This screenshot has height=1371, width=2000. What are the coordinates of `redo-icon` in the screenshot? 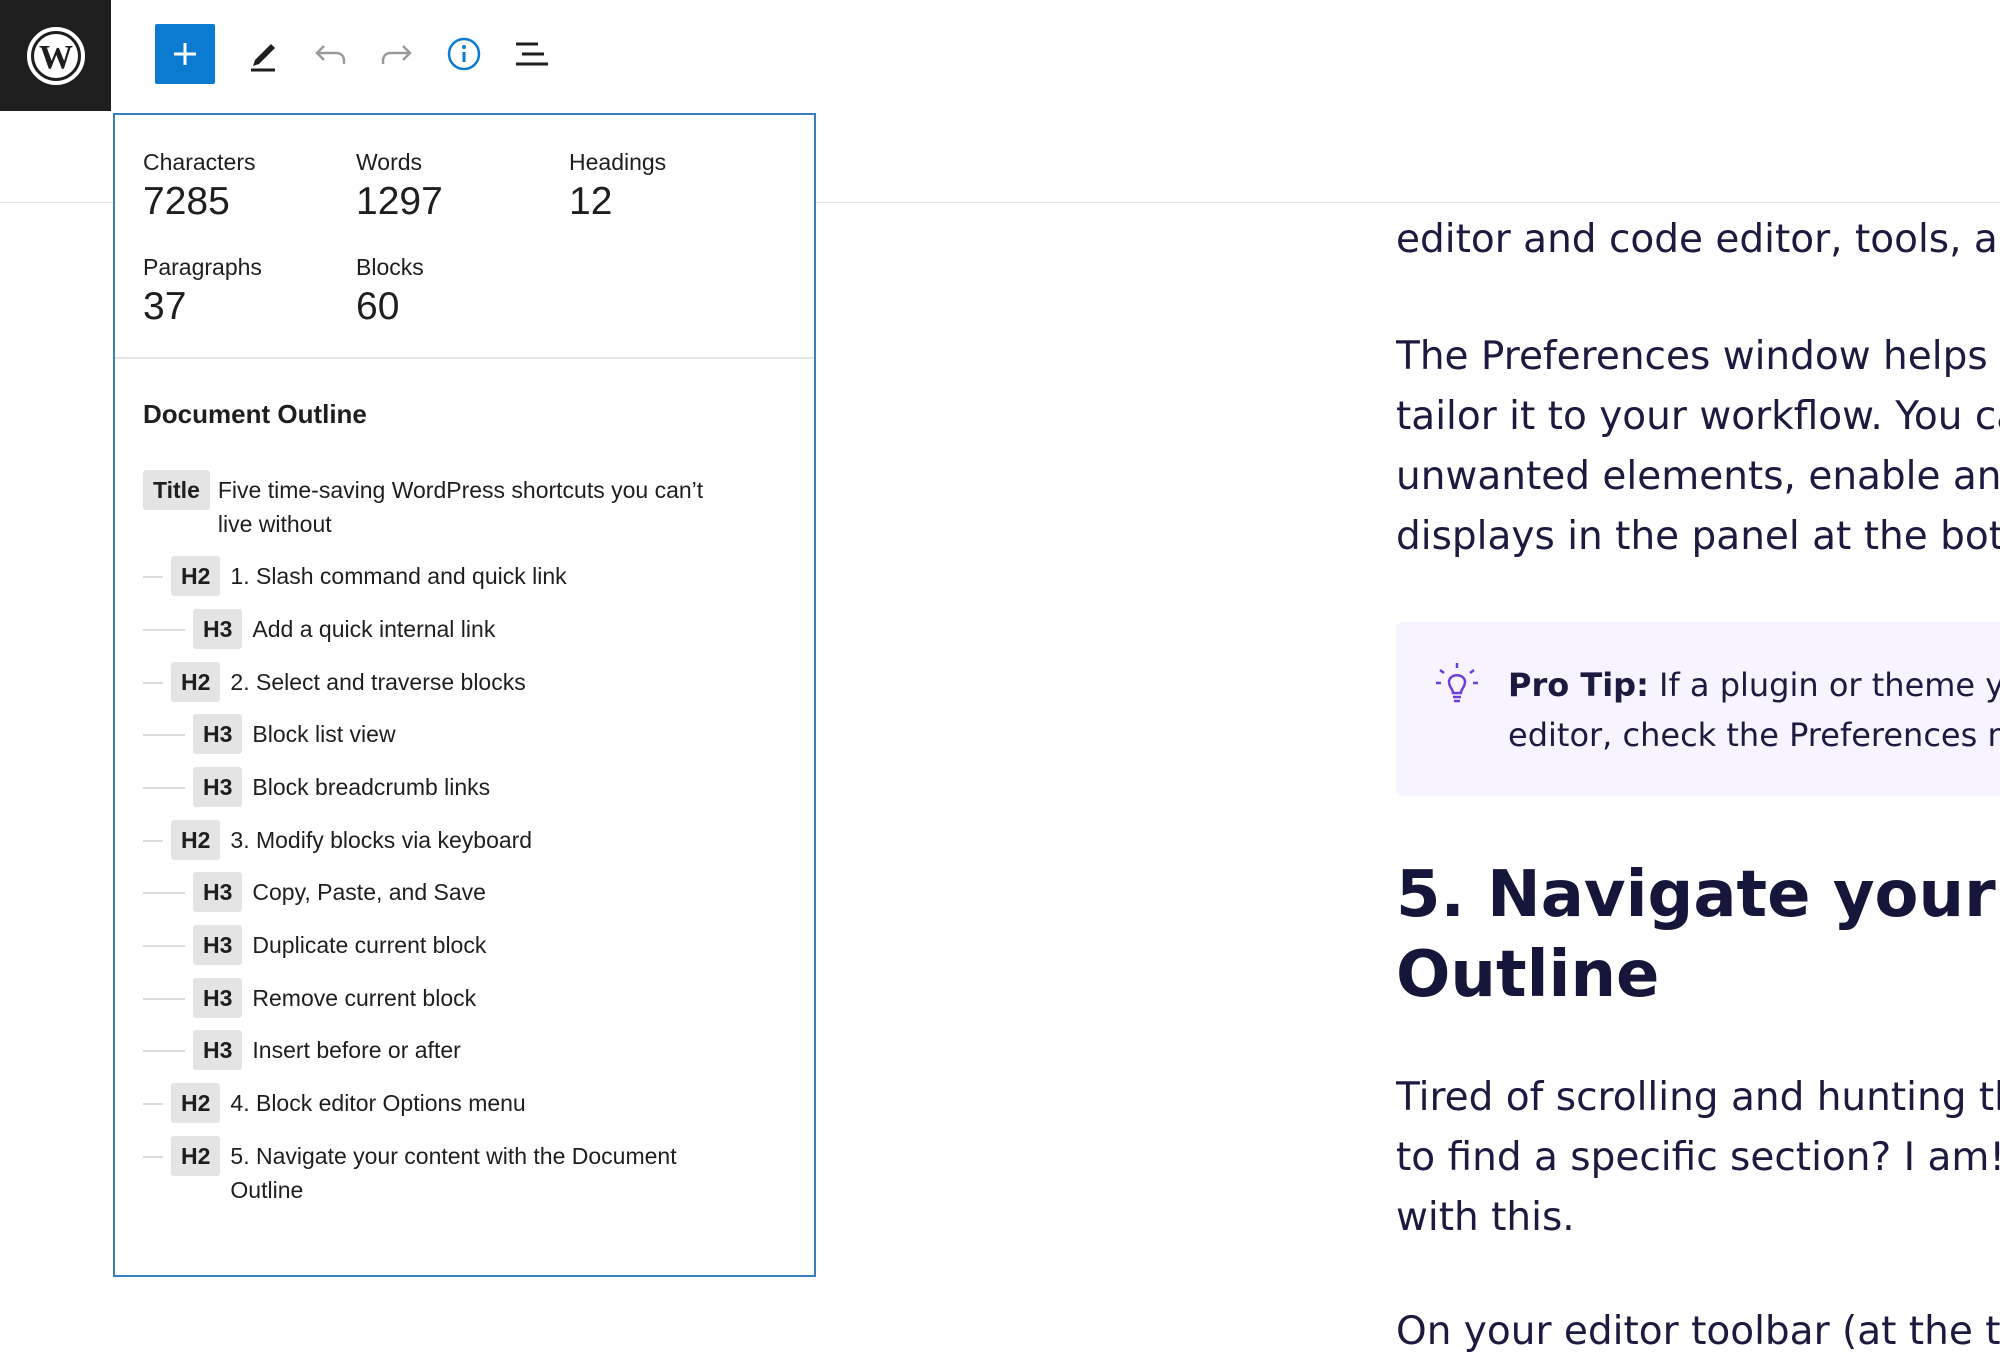 It's located at (396, 54).